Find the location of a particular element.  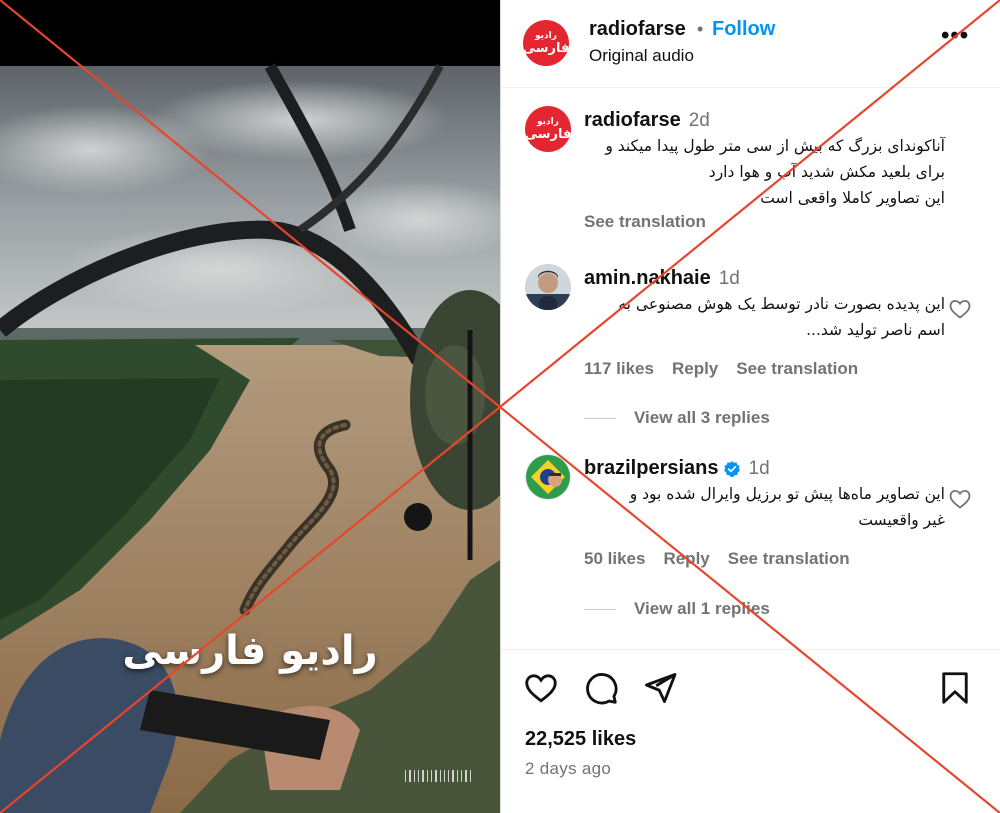

comment-username: radiofarse 2d is located at coordinates (647, 120).